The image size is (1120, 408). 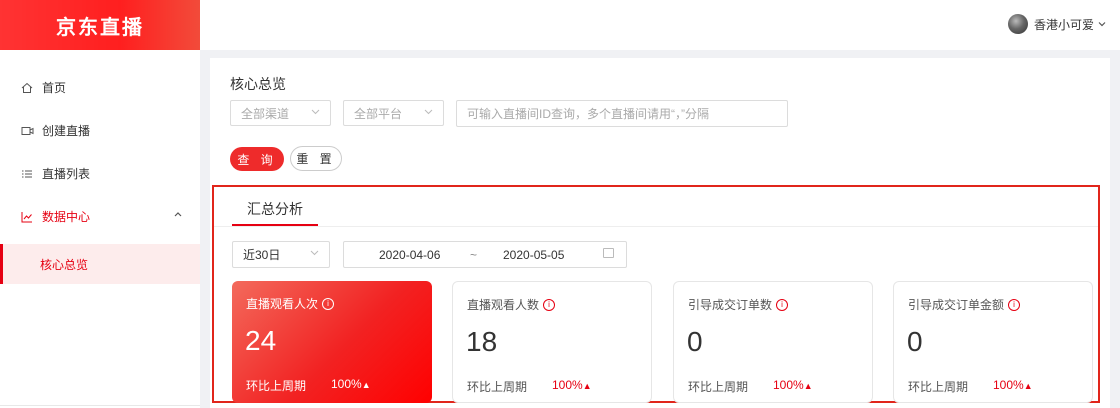 I want to click on tab-summary-analysis: 汇总分析, so click(x=275, y=209).